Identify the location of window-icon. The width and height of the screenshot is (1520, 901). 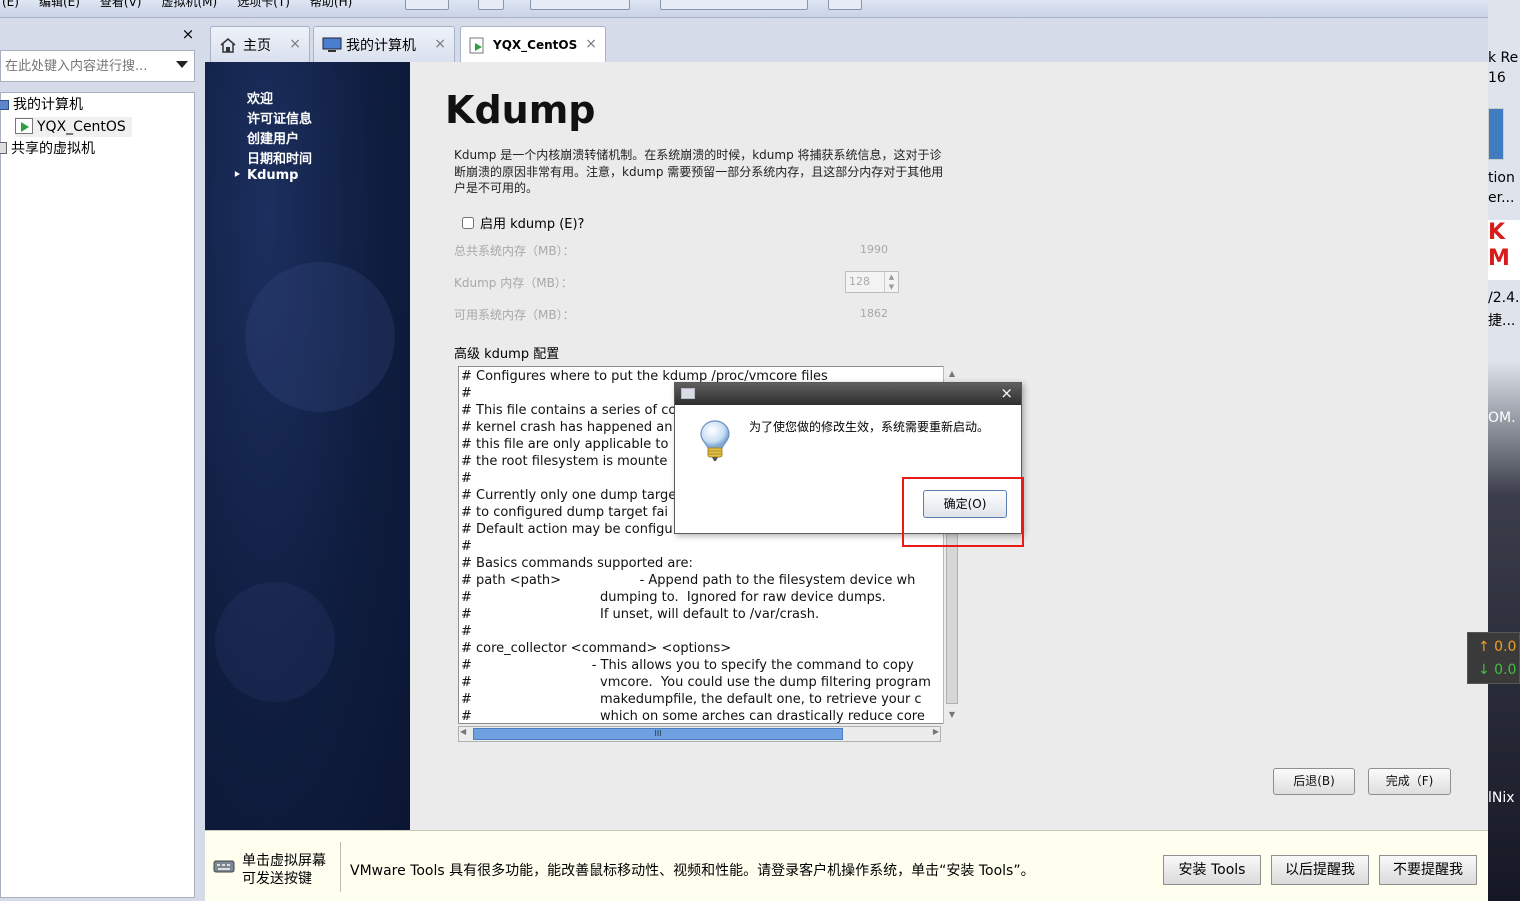
(688, 393).